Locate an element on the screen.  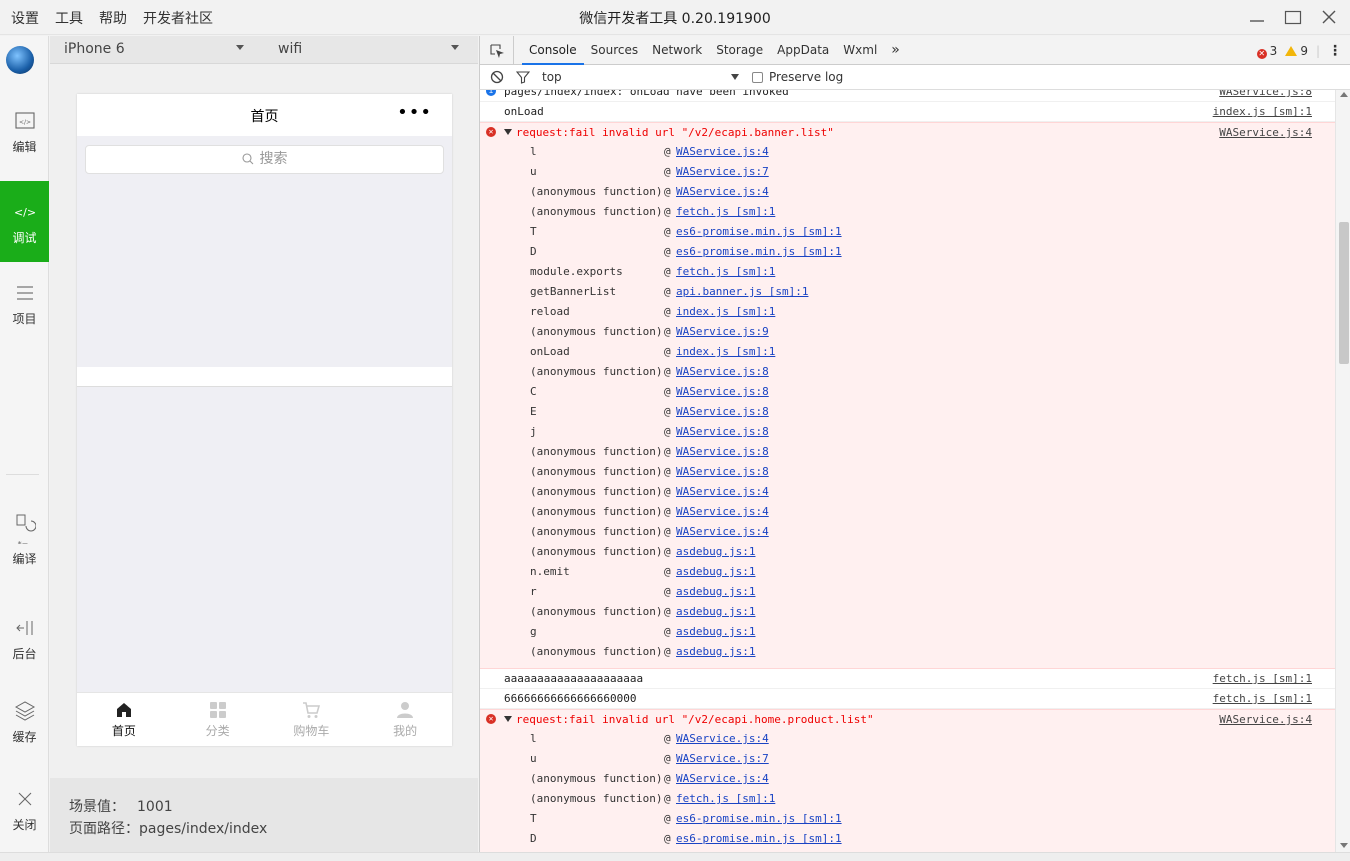
minimize-icon is located at coordinates (1257, 17).